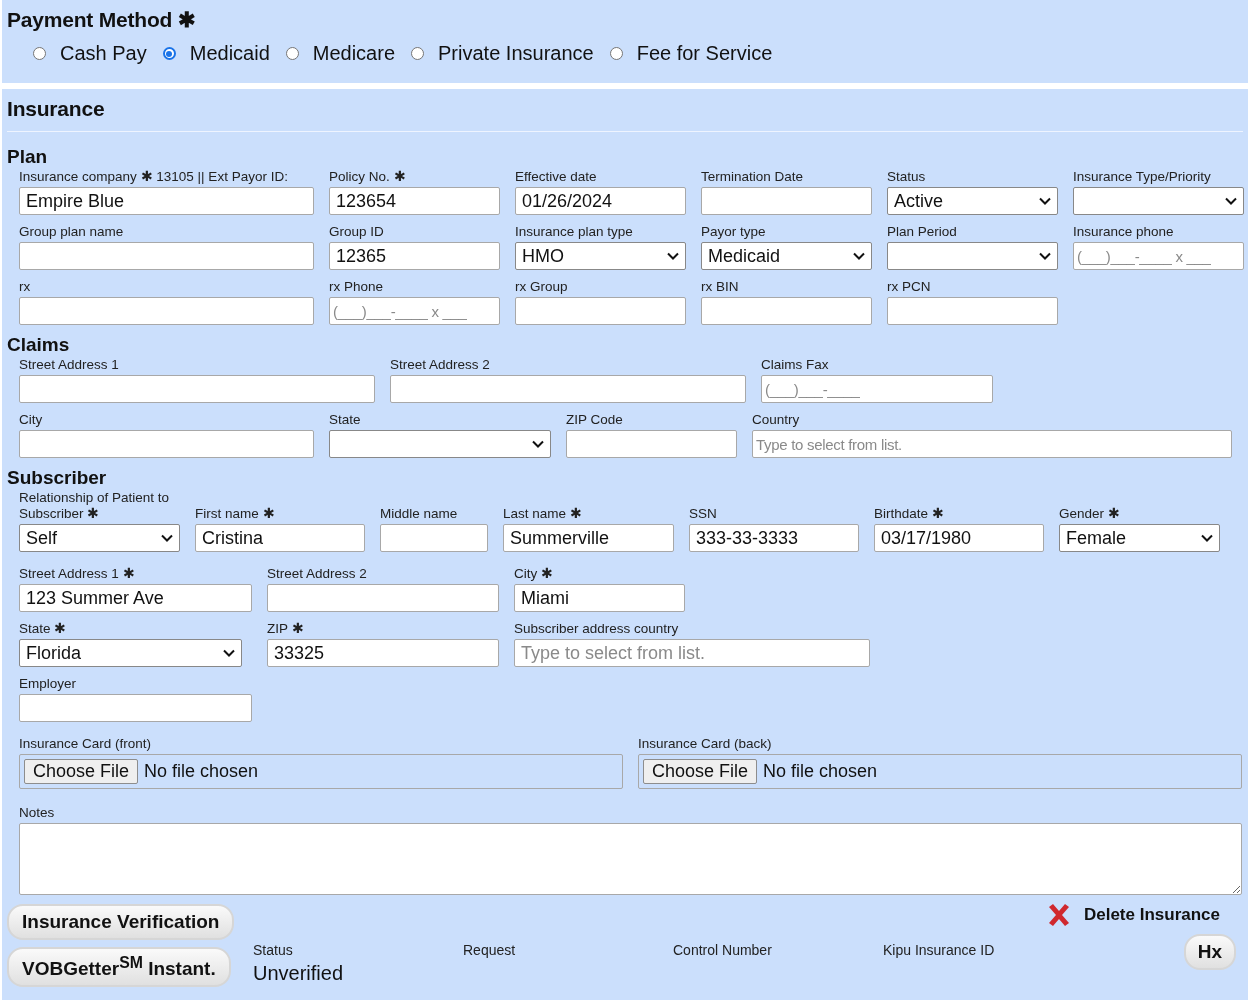 Image resolution: width=1248 pixels, height=1000 pixels. Describe the element at coordinates (154, 177) in the screenshot. I see `field-label: Insurance company ✱ 13105 || Ext Payor ID:` at that location.